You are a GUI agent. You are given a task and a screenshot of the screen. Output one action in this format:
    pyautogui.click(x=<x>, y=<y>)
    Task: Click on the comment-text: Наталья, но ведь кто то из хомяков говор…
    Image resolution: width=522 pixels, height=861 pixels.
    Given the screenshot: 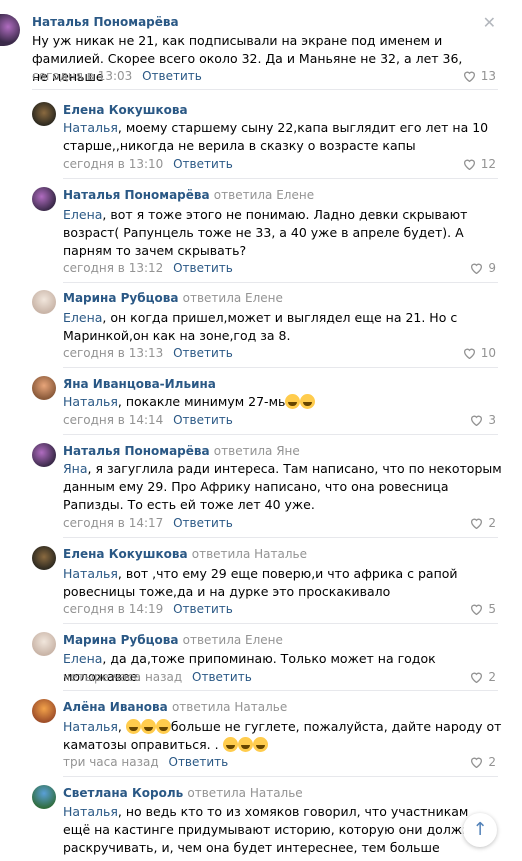 What is the action you would take?
    pyautogui.click(x=272, y=832)
    